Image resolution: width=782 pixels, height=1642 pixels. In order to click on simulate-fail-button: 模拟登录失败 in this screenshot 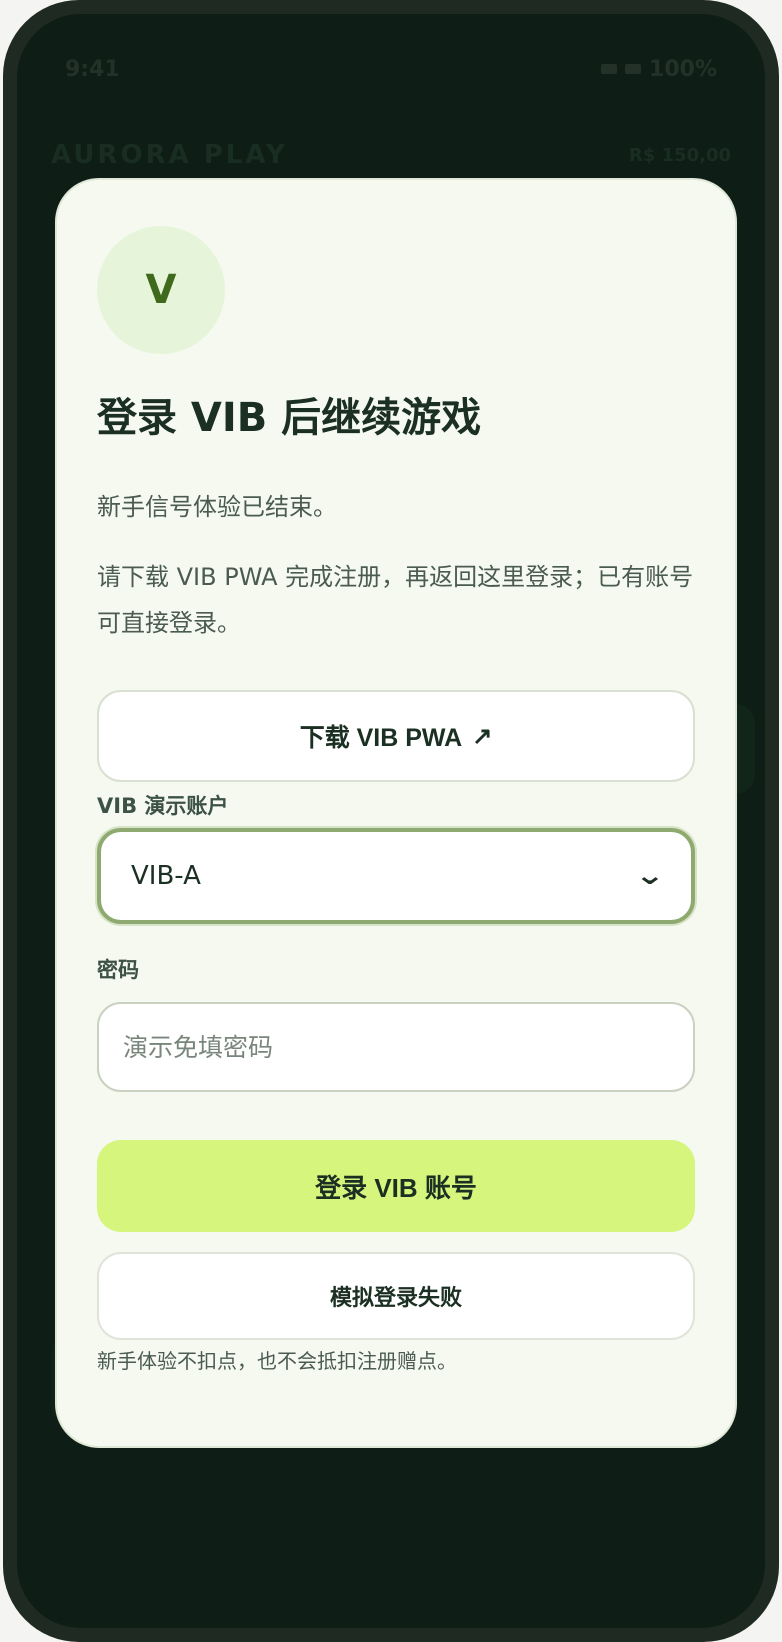, I will do `click(396, 1296)`.